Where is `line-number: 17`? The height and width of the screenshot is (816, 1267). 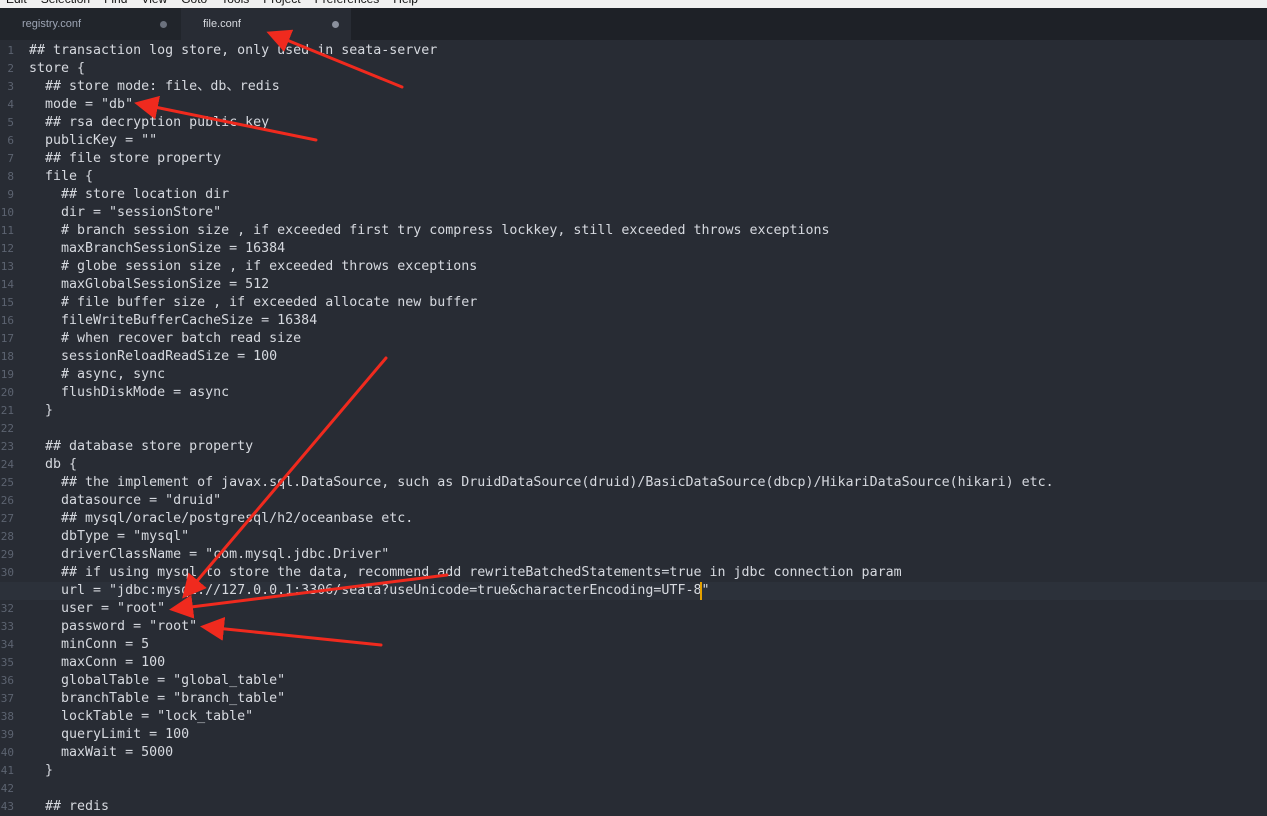
line-number: 17 is located at coordinates (7, 338).